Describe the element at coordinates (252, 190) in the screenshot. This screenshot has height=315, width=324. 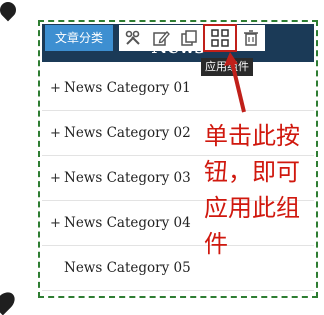
I see `annotation-text: 单击此按钮，即可应用此组件` at that location.